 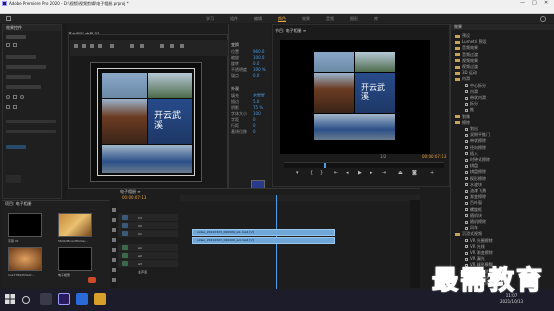 I want to click on pen-tool-icon, so click(x=114, y=260).